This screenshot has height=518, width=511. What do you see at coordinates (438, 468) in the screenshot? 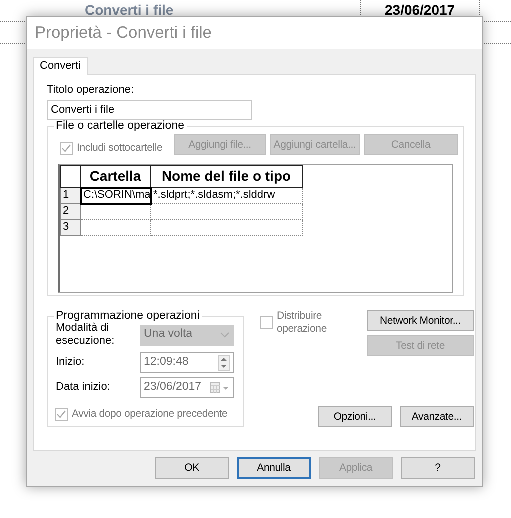
I see `button: ?` at bounding box center [438, 468].